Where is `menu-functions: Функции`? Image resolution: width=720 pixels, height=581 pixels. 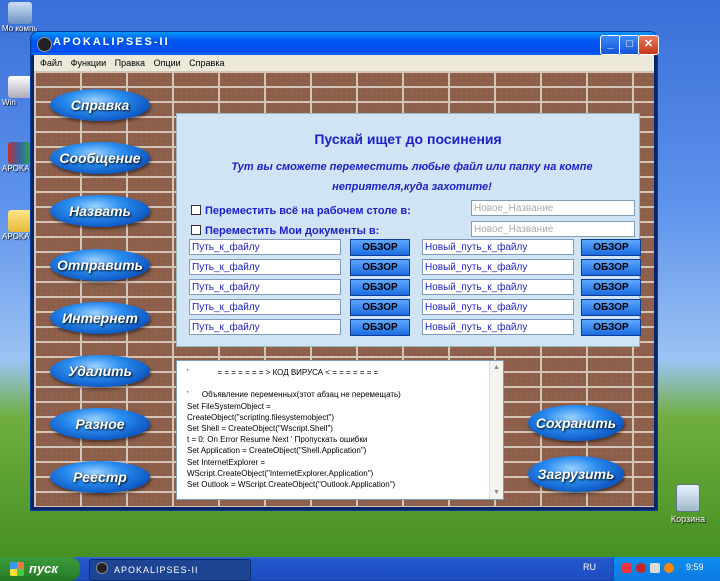
menu-functions: Функции is located at coordinates (88, 63).